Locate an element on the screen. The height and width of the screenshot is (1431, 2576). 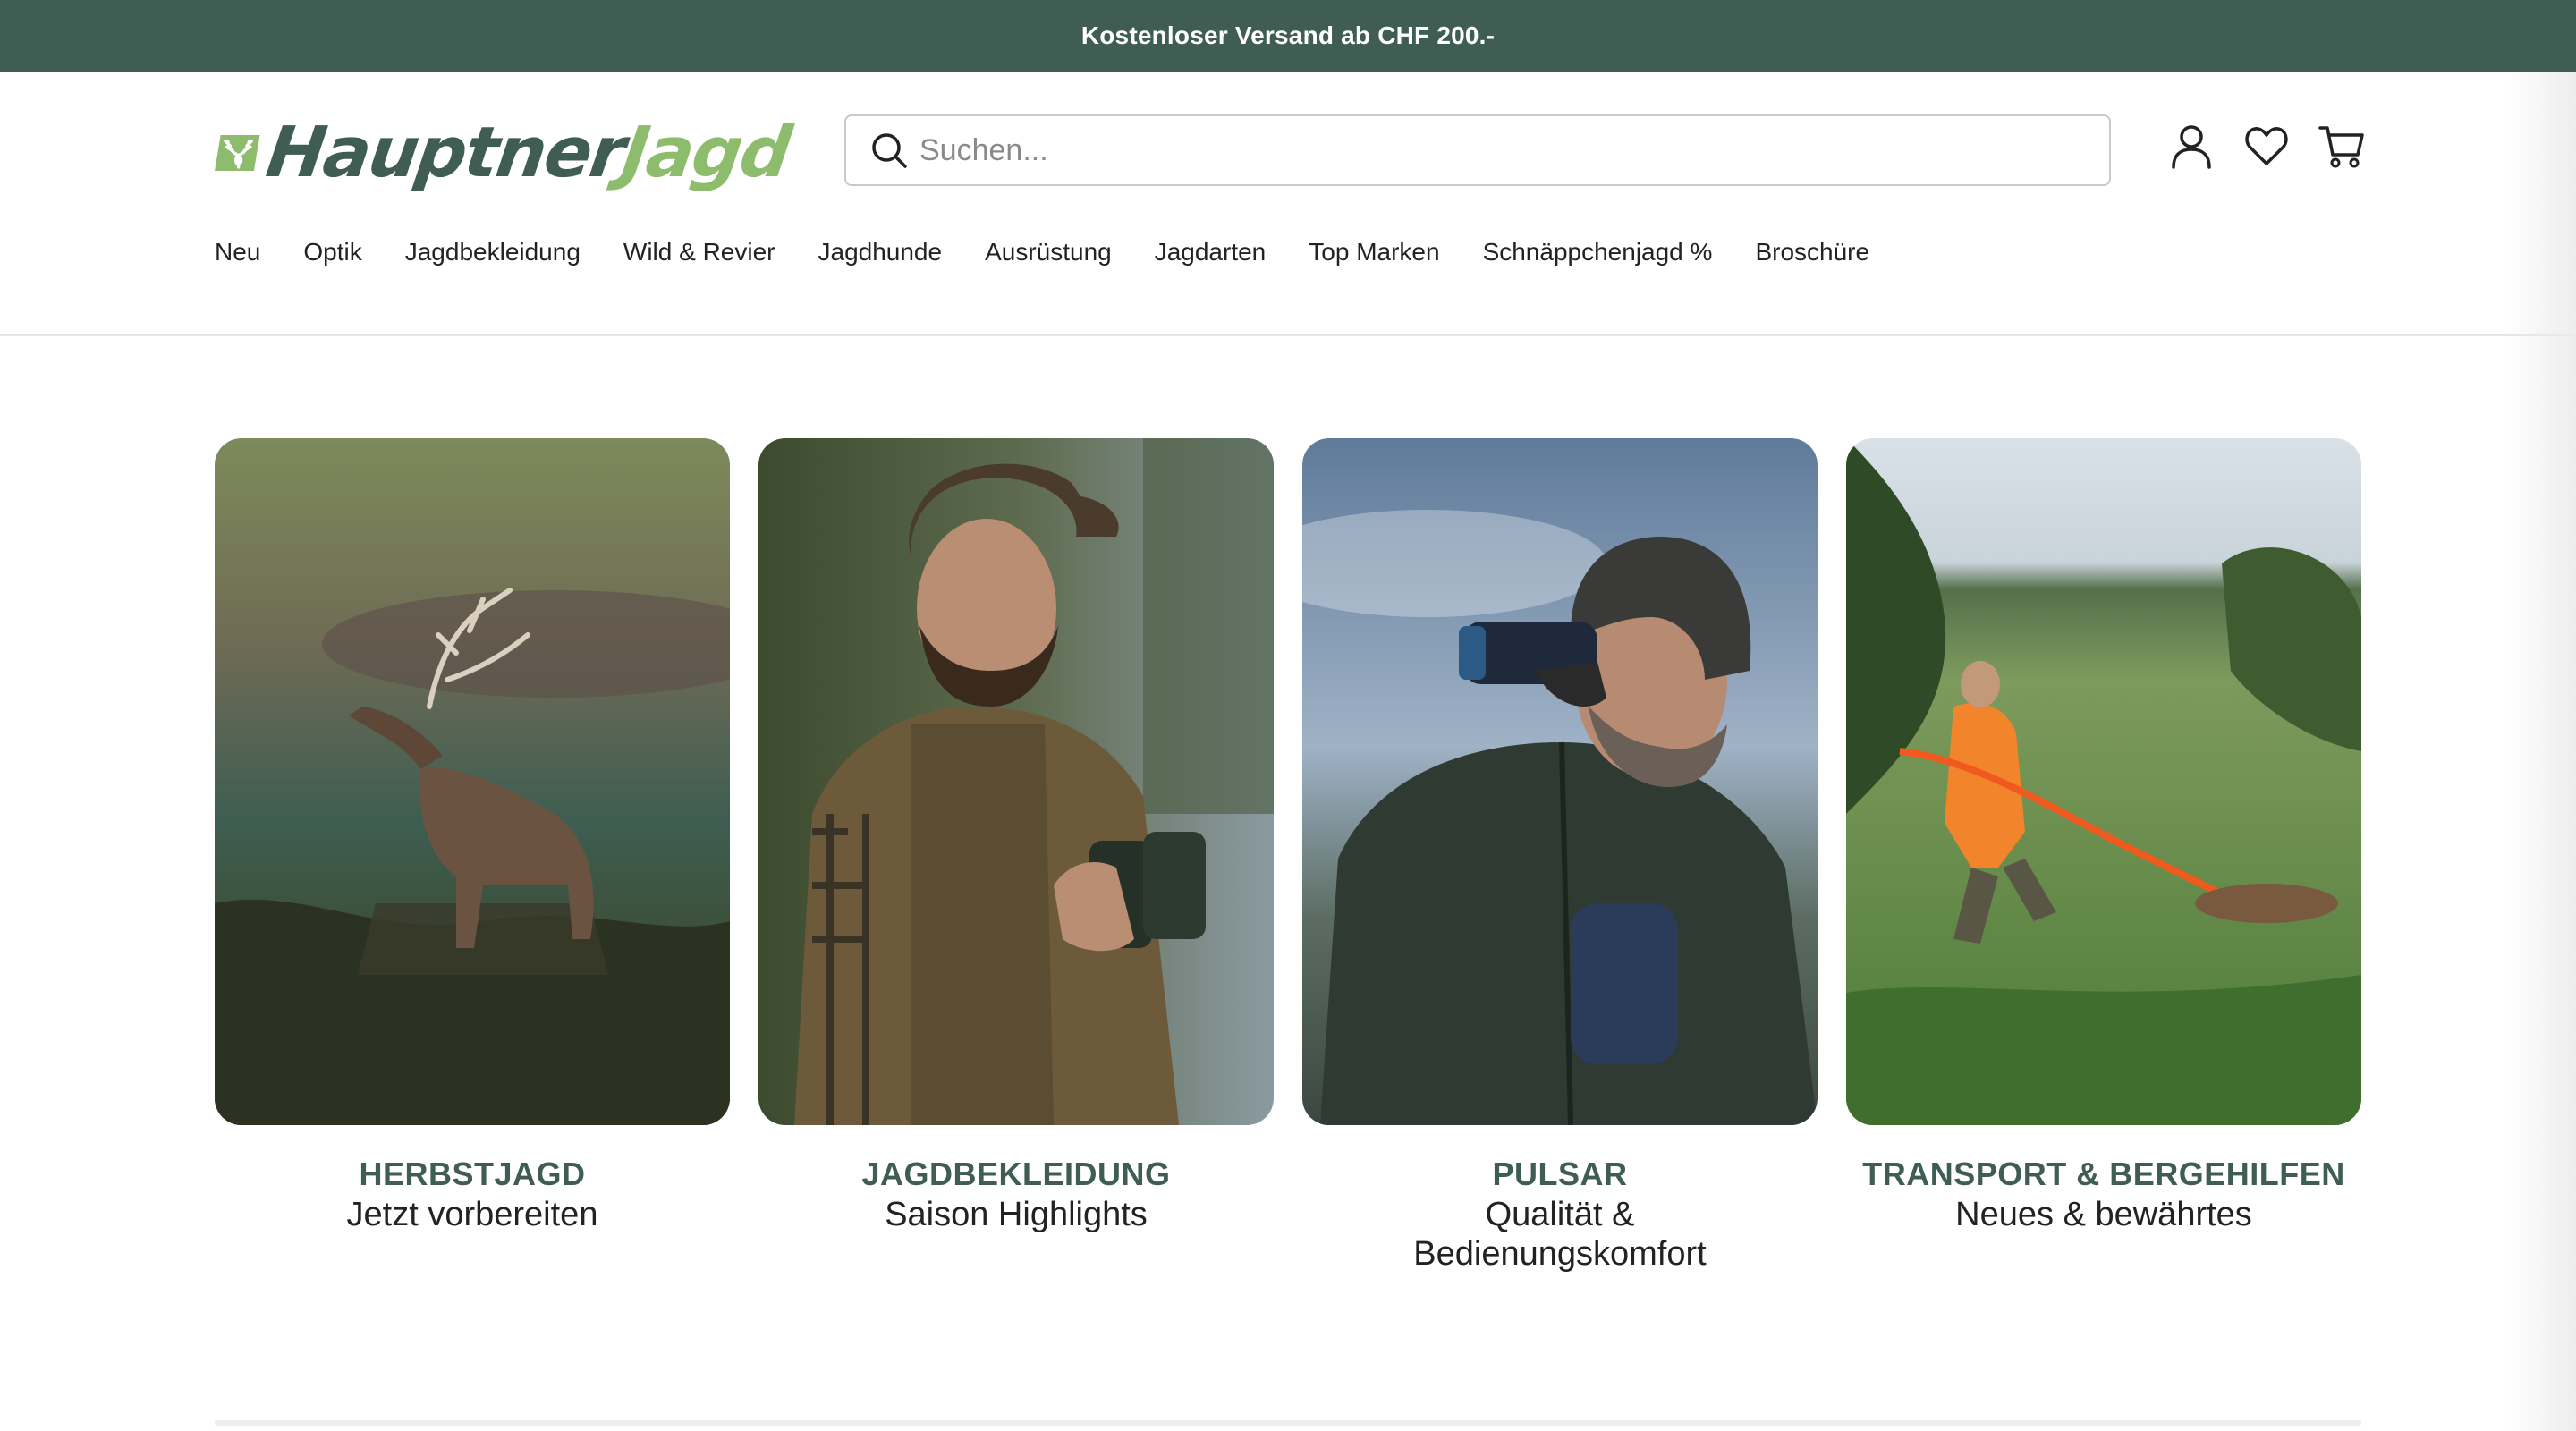
promo-bar: Kostenloser Versand ab CHF 200.- is located at coordinates (1288, 36).